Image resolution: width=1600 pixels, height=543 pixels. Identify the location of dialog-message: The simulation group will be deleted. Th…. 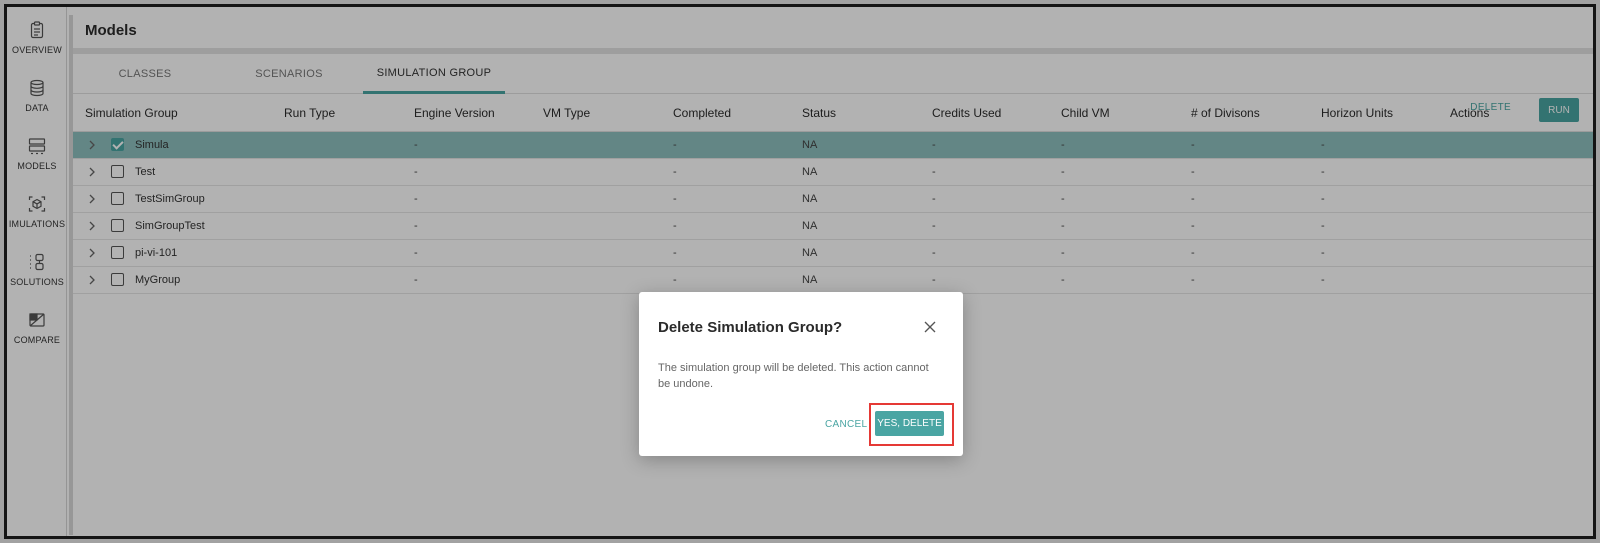
(793, 376).